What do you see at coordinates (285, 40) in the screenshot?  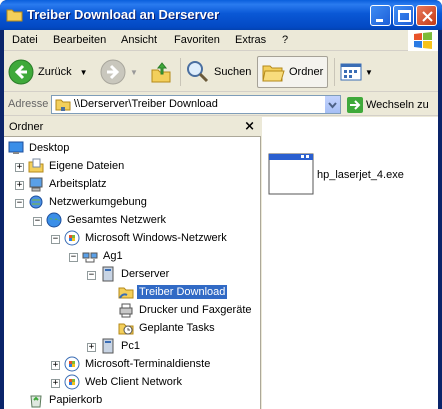 I see `menu-help: ?` at bounding box center [285, 40].